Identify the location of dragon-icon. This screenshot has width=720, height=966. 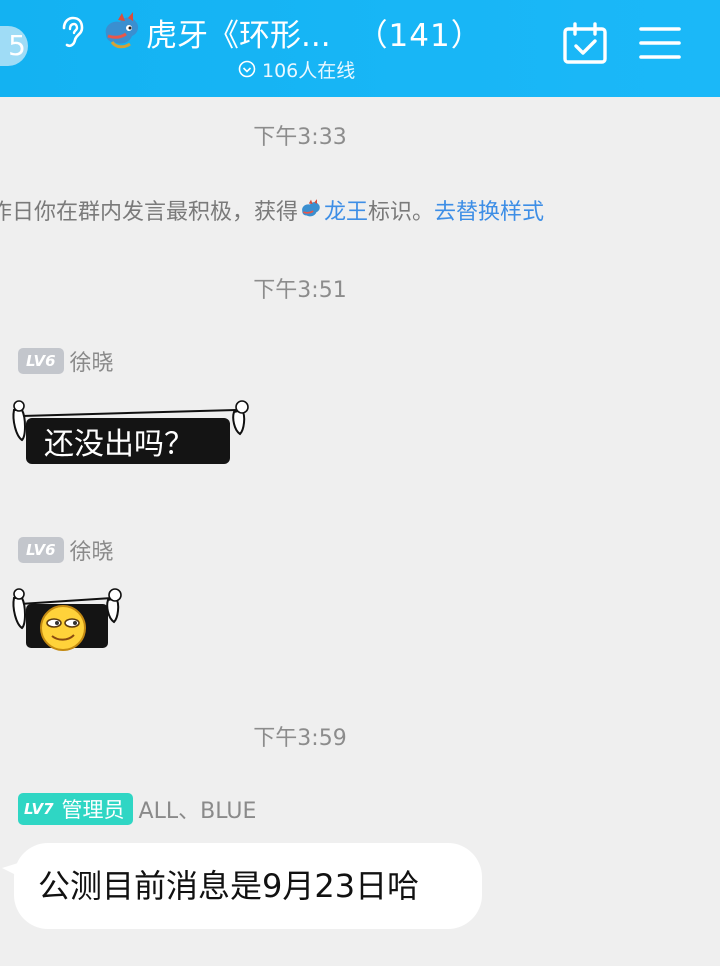
(122, 30).